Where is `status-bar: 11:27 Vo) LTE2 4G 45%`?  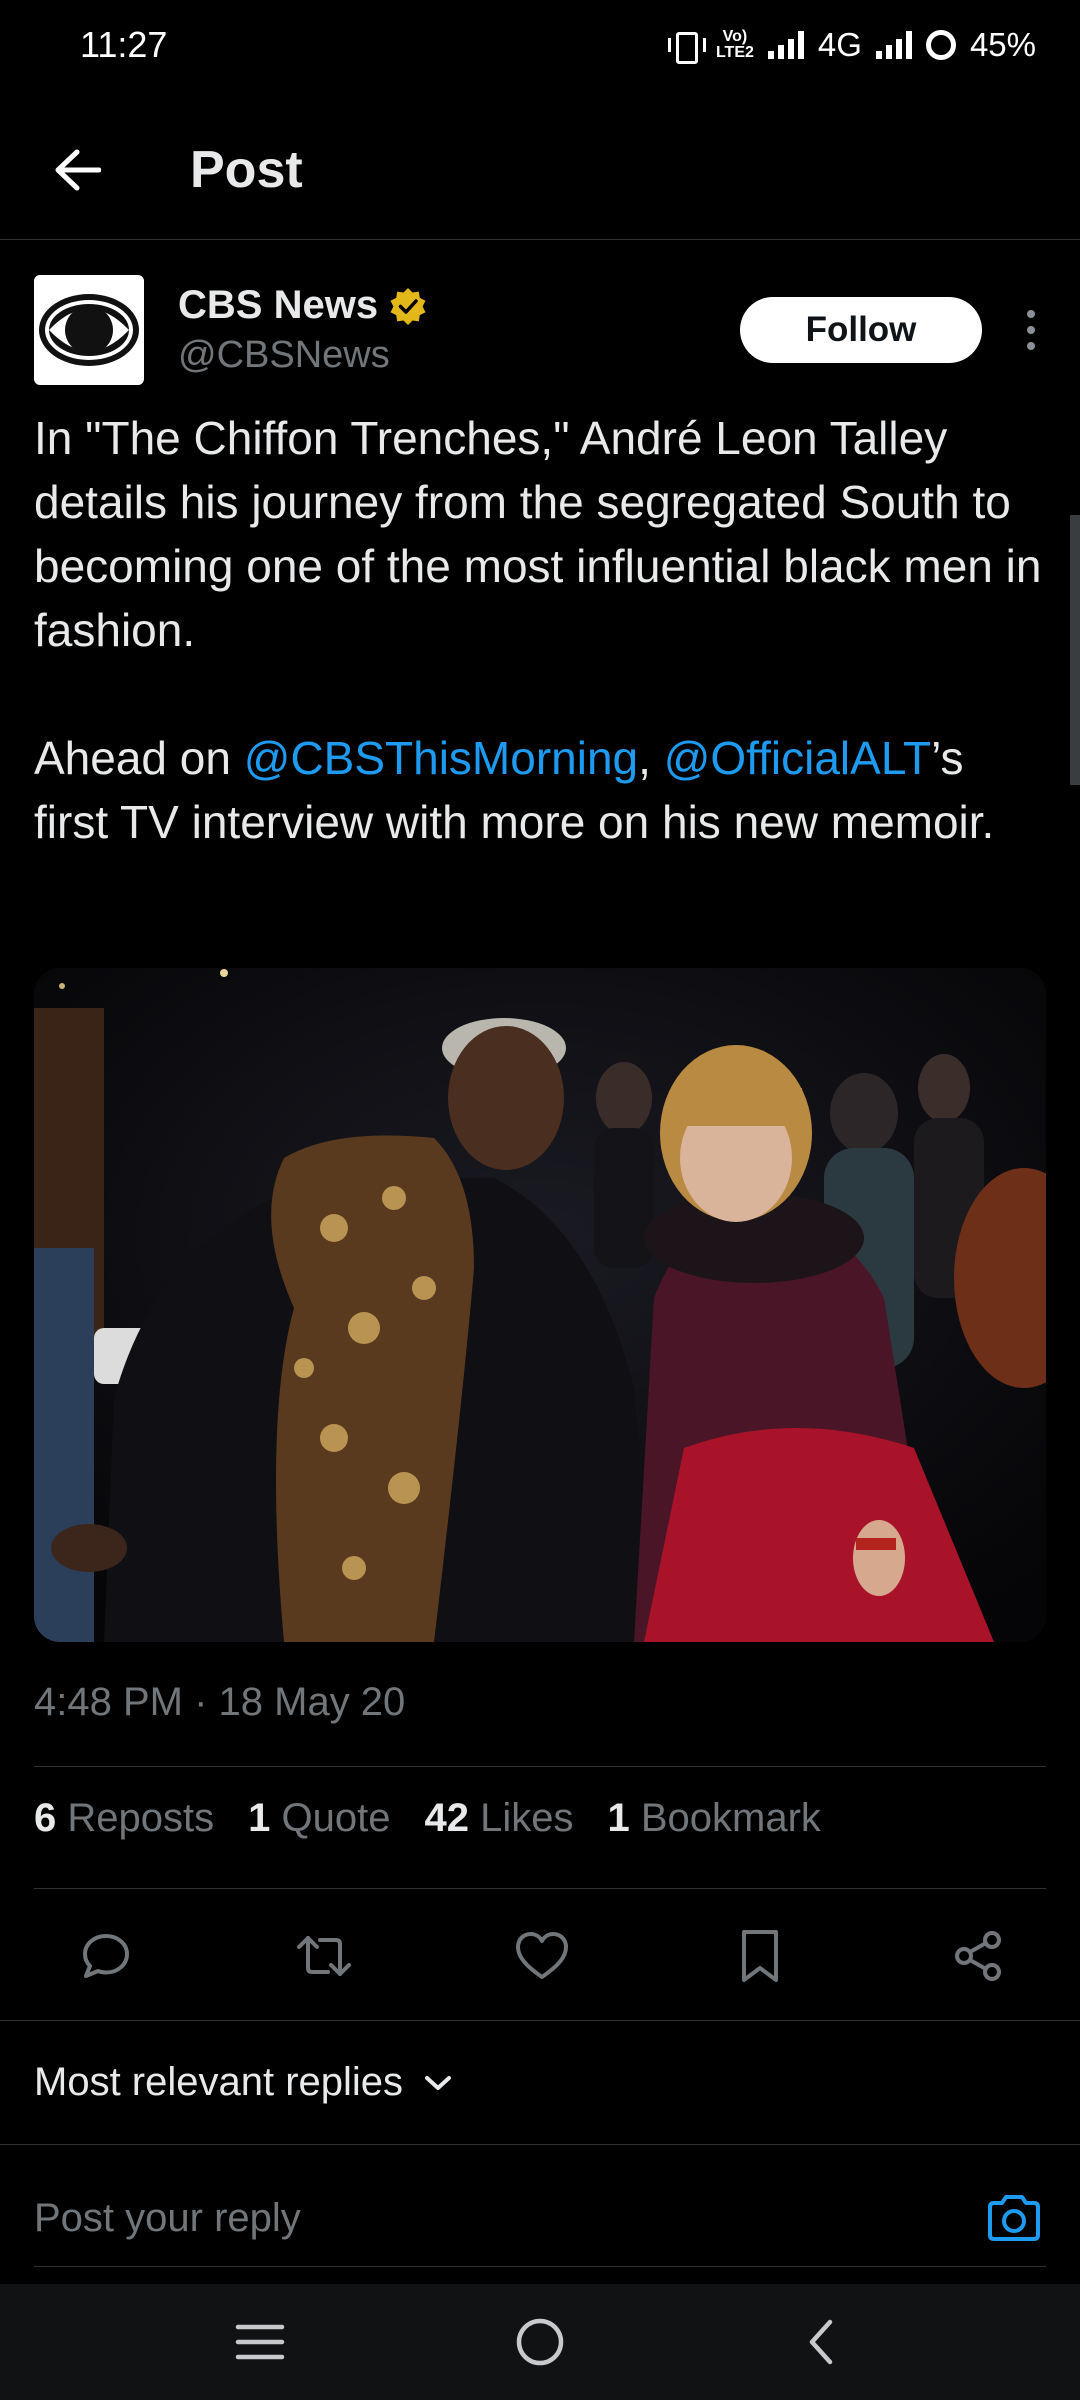
status-bar: 11:27 Vo) LTE2 4G 45% is located at coordinates (540, 45).